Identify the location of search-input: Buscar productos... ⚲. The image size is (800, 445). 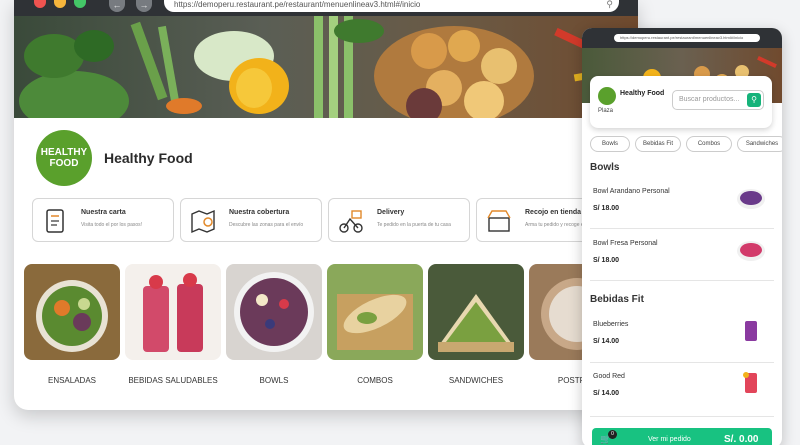
(718, 100).